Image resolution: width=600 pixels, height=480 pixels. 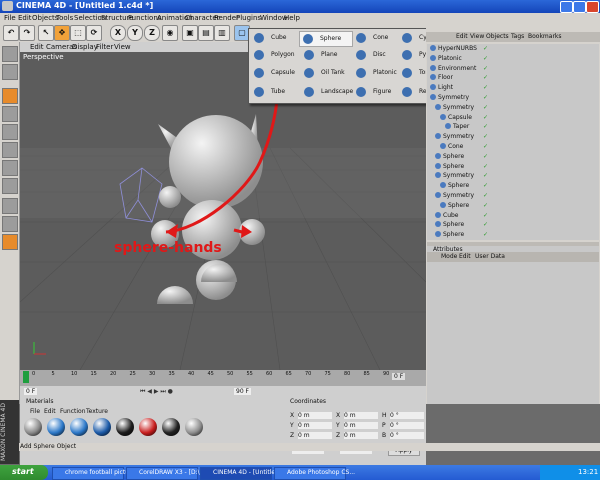 I want to click on mat-menu-function: Function, so click(x=73, y=411).